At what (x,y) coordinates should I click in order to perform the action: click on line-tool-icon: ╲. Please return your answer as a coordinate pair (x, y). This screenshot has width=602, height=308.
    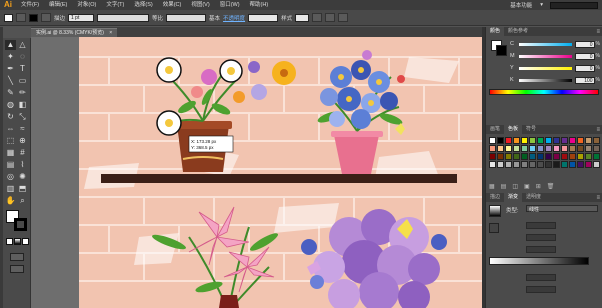
    Looking at the image, I should click on (10, 81).